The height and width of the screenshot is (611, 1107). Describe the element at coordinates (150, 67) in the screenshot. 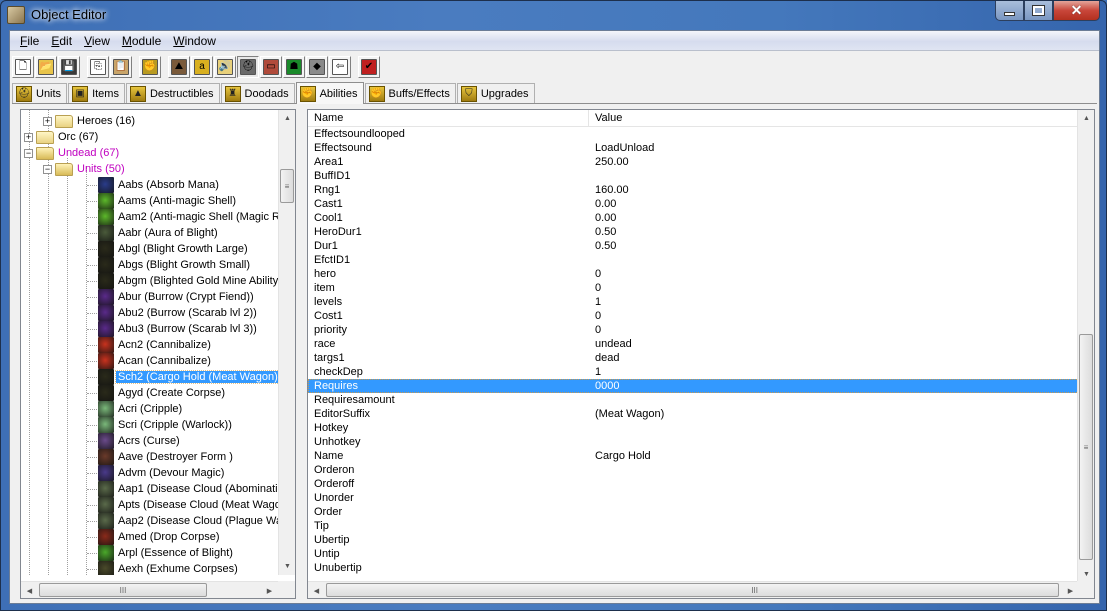

I see `ability-module-button: ✊` at that location.